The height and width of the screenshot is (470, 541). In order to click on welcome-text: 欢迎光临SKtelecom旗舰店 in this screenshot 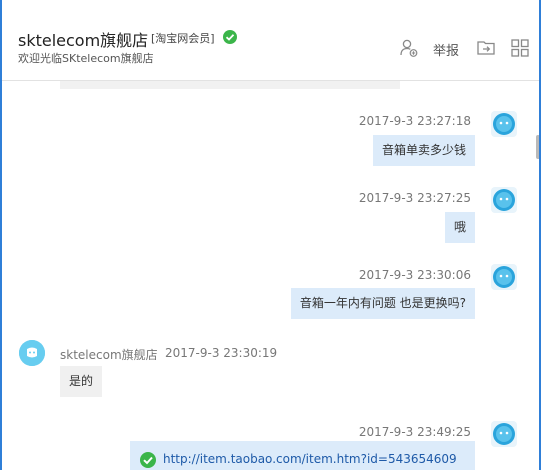, I will do `click(86, 58)`.